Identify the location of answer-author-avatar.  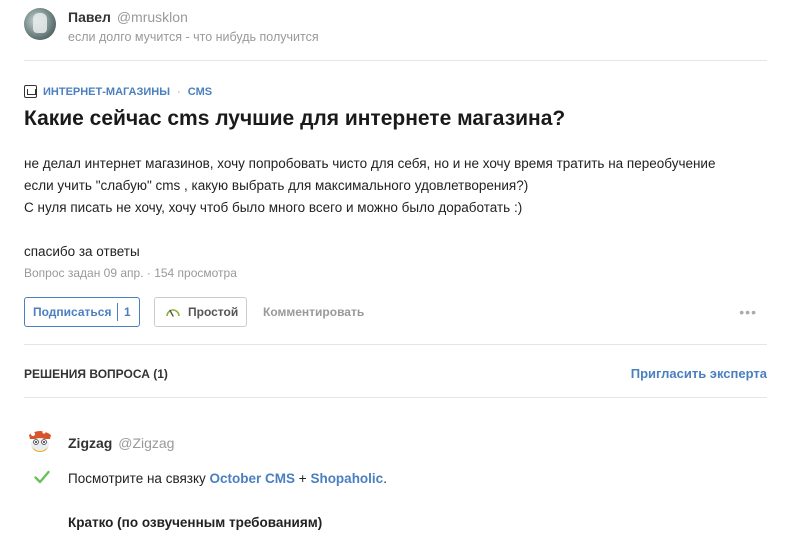
(40, 441).